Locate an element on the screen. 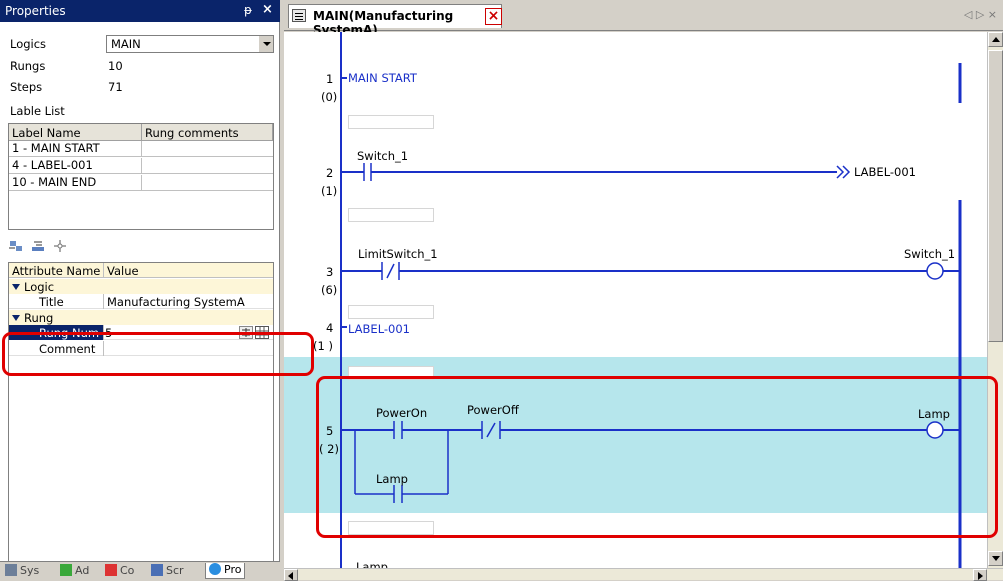  contact-operand: PowerOn is located at coordinates (401, 413).